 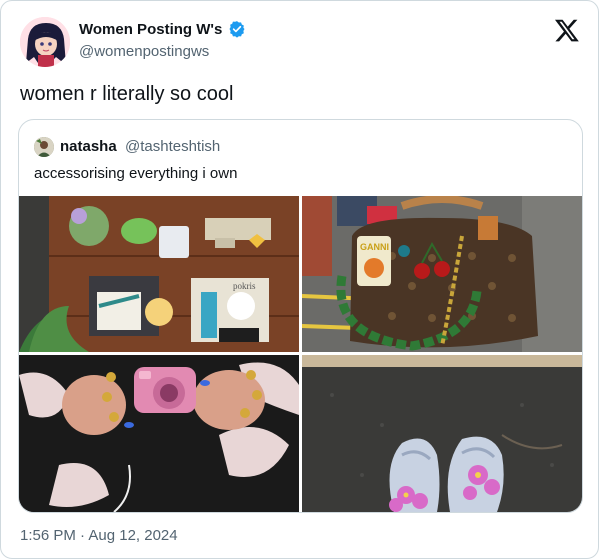 I want to click on avatar-illustration, so click(x=45, y=42).